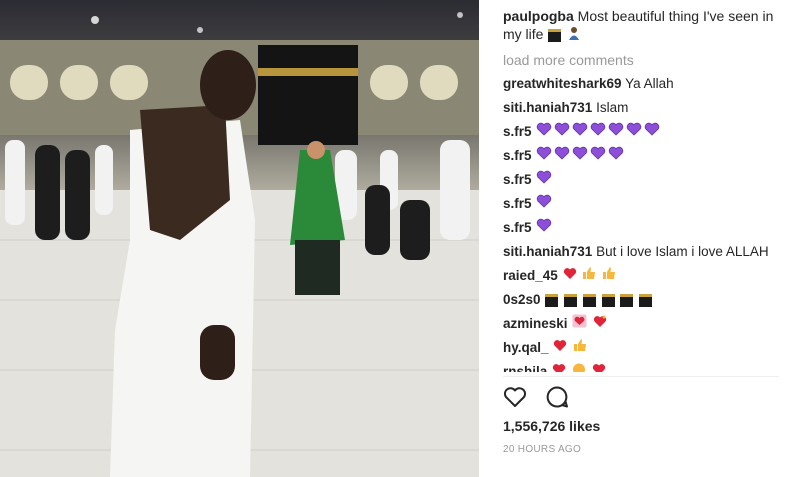 The height and width of the screenshot is (477, 799). I want to click on comment-item: greatwhiteshark69 Ya Allah, so click(648, 86).